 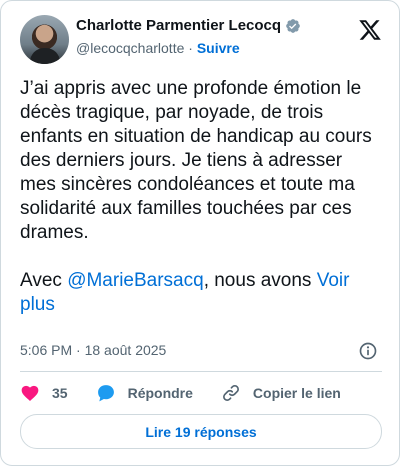 I want to click on verified-badge-icon, so click(x=293, y=25).